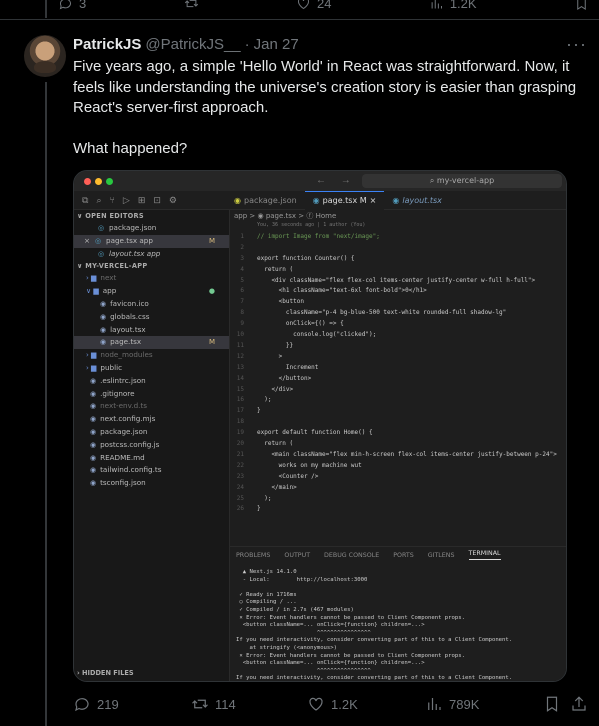  What do you see at coordinates (253, 555) in the screenshot?
I see `panel-tab: PROBLEMS` at bounding box center [253, 555].